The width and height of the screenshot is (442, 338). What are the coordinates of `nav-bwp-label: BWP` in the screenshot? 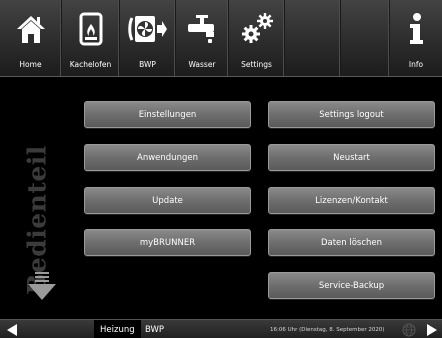 It's located at (147, 64).